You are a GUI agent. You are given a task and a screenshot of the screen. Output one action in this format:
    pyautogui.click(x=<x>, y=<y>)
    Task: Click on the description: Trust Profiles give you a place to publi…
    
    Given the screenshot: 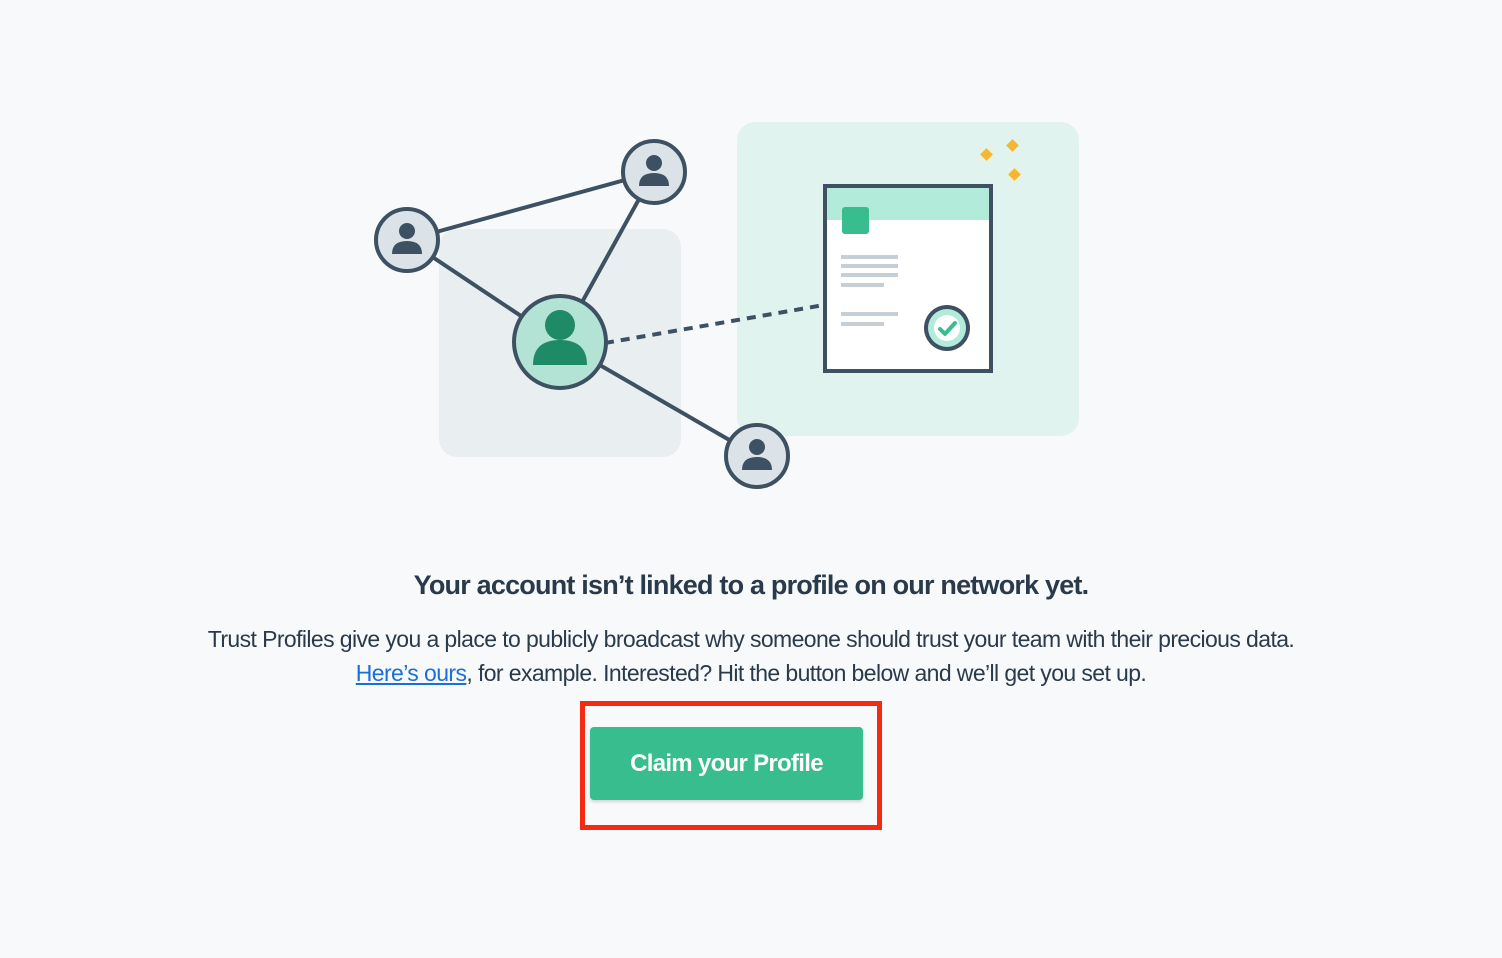 What is the action you would take?
    pyautogui.click(x=751, y=656)
    